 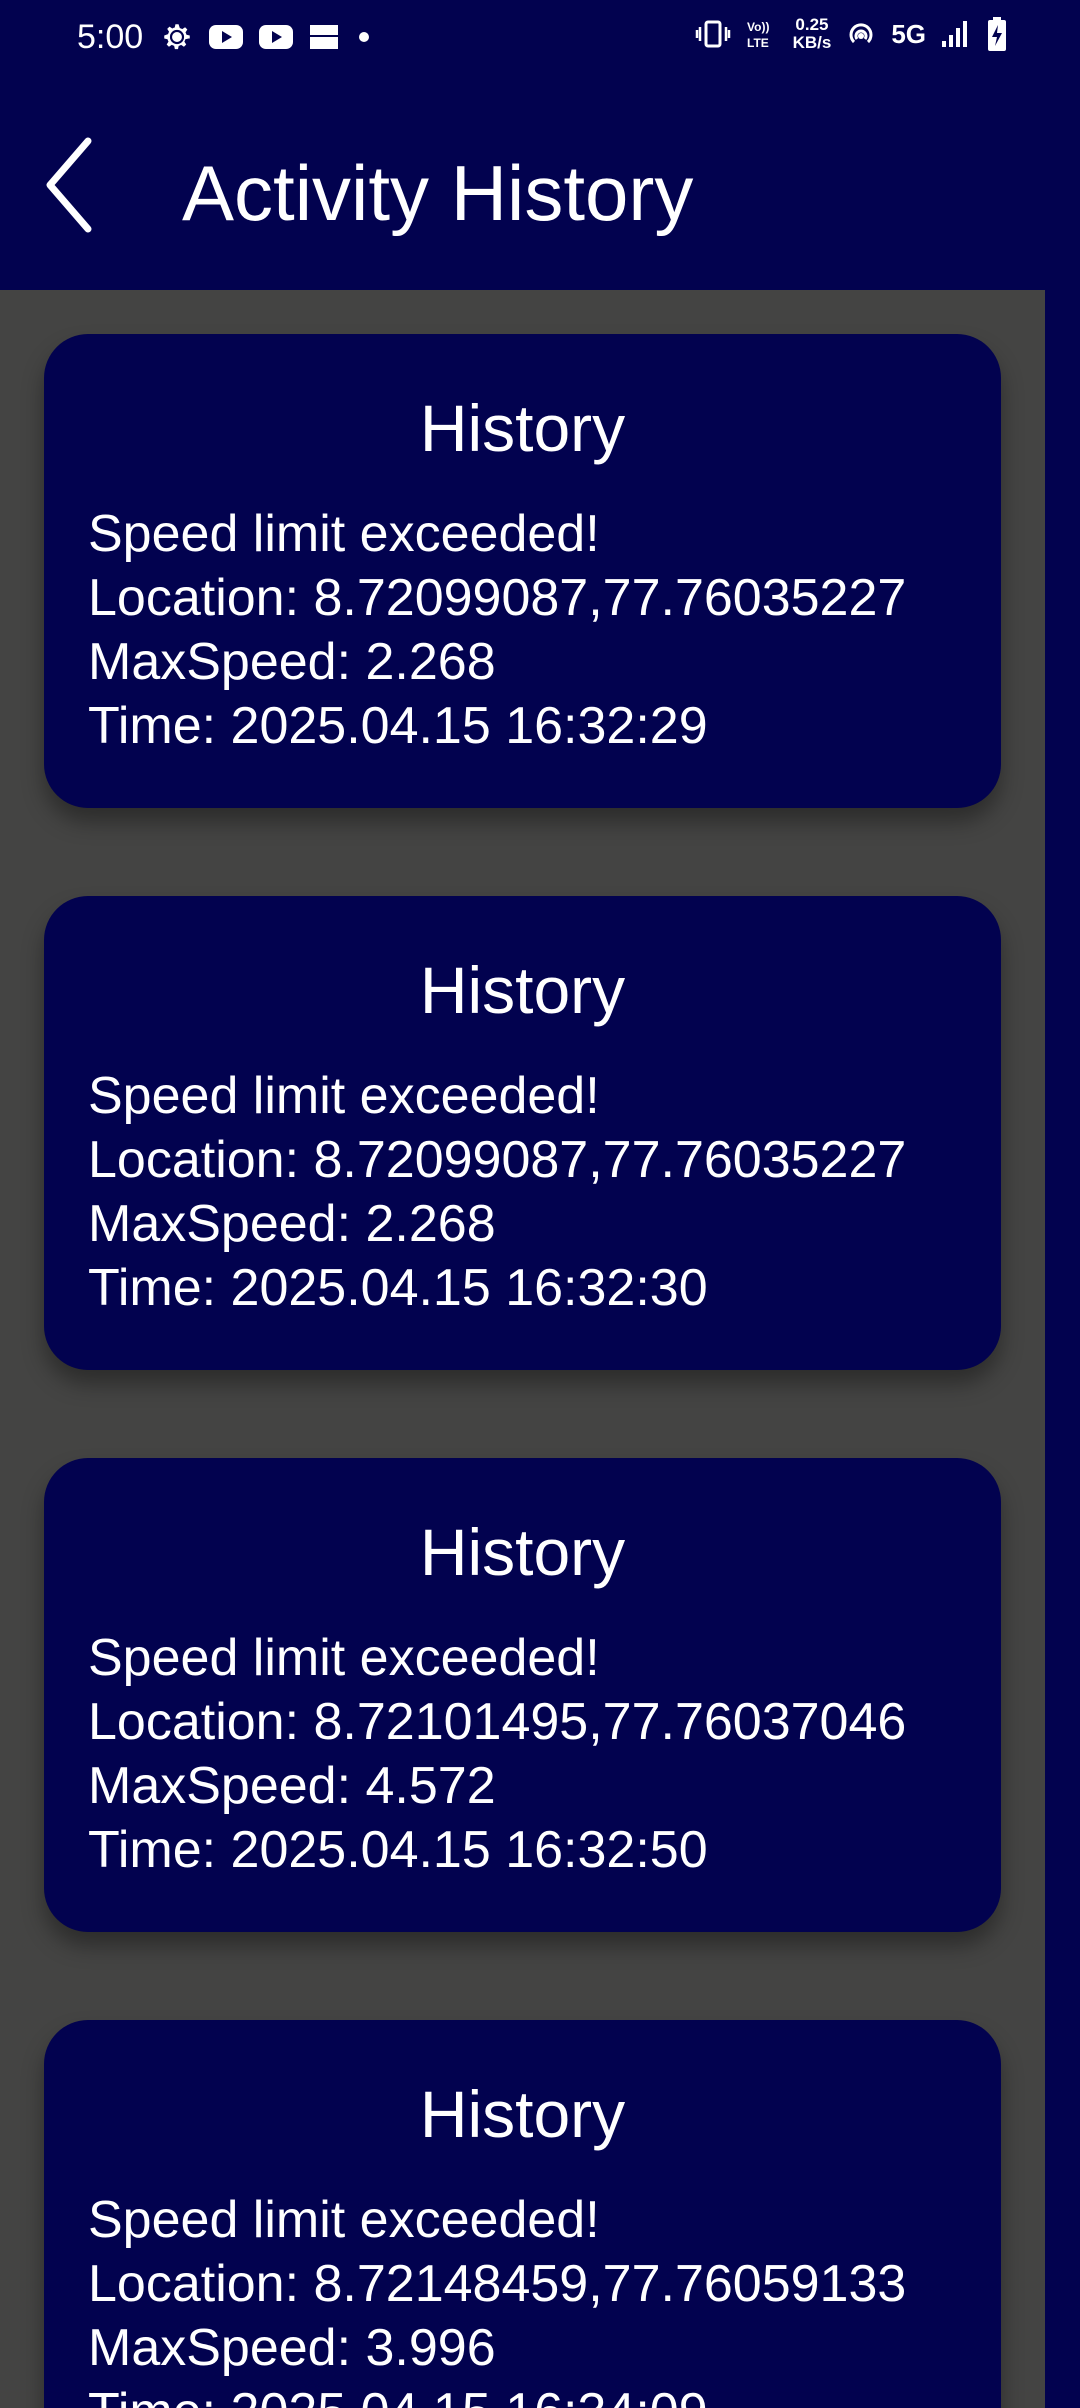 I want to click on sun-nxt-icon, so click(x=324, y=37).